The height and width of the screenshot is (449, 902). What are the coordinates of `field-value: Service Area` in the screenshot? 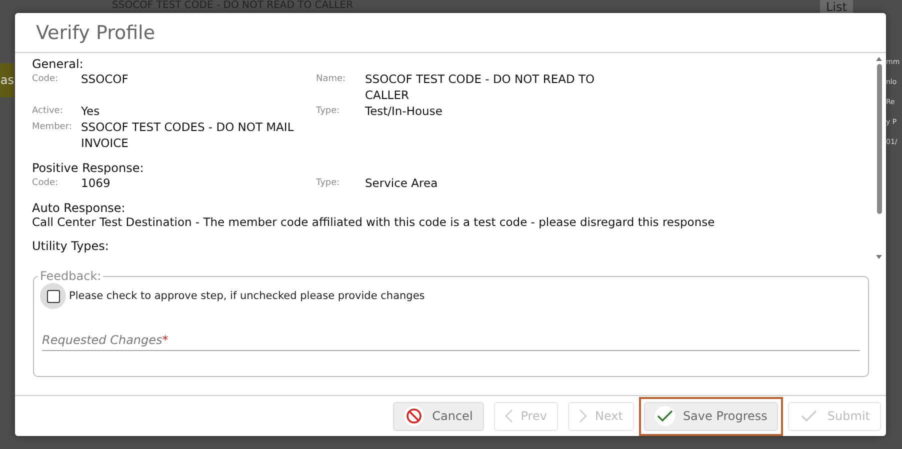 It's located at (402, 183).